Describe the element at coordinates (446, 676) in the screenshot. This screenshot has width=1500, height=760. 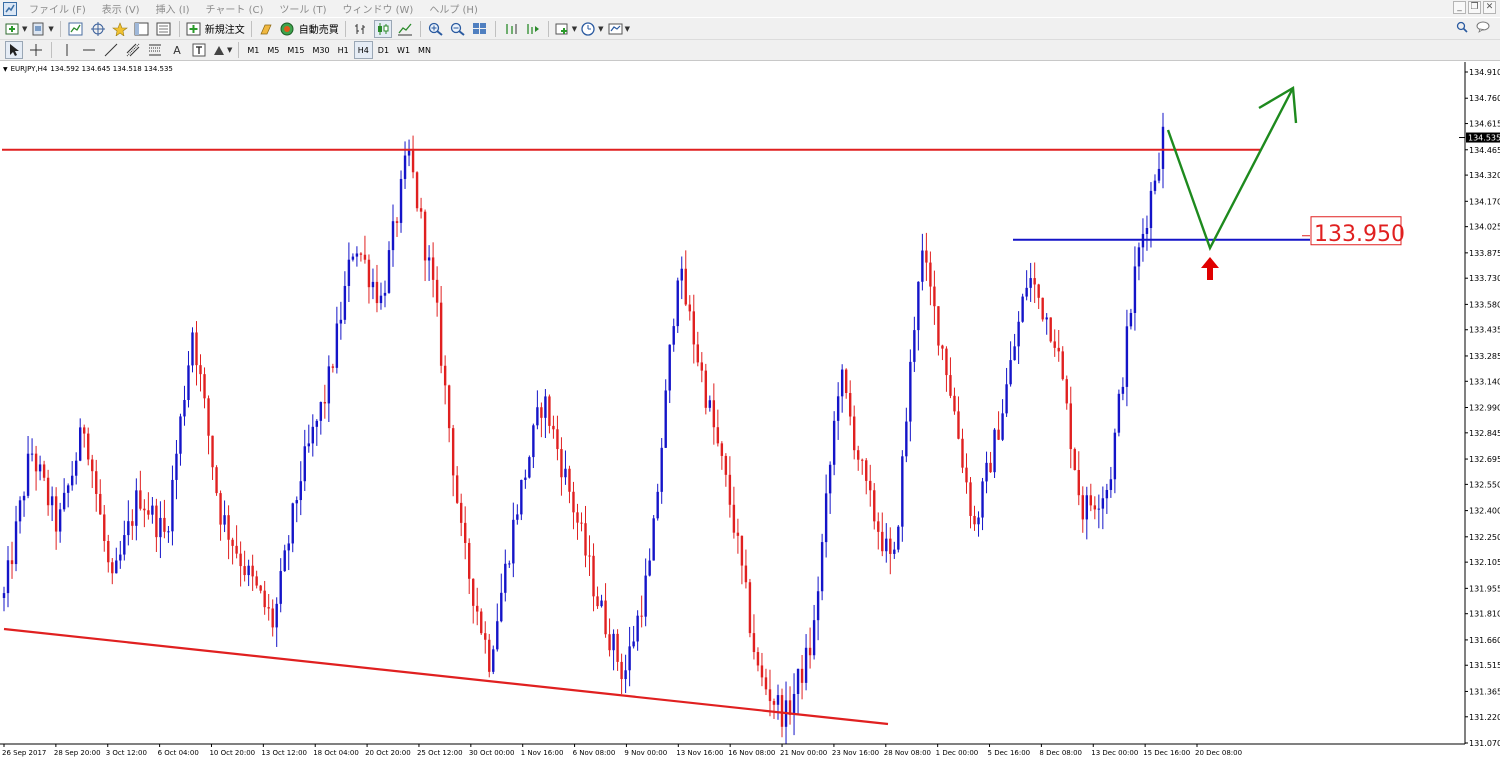
I see `support-trendline` at that location.